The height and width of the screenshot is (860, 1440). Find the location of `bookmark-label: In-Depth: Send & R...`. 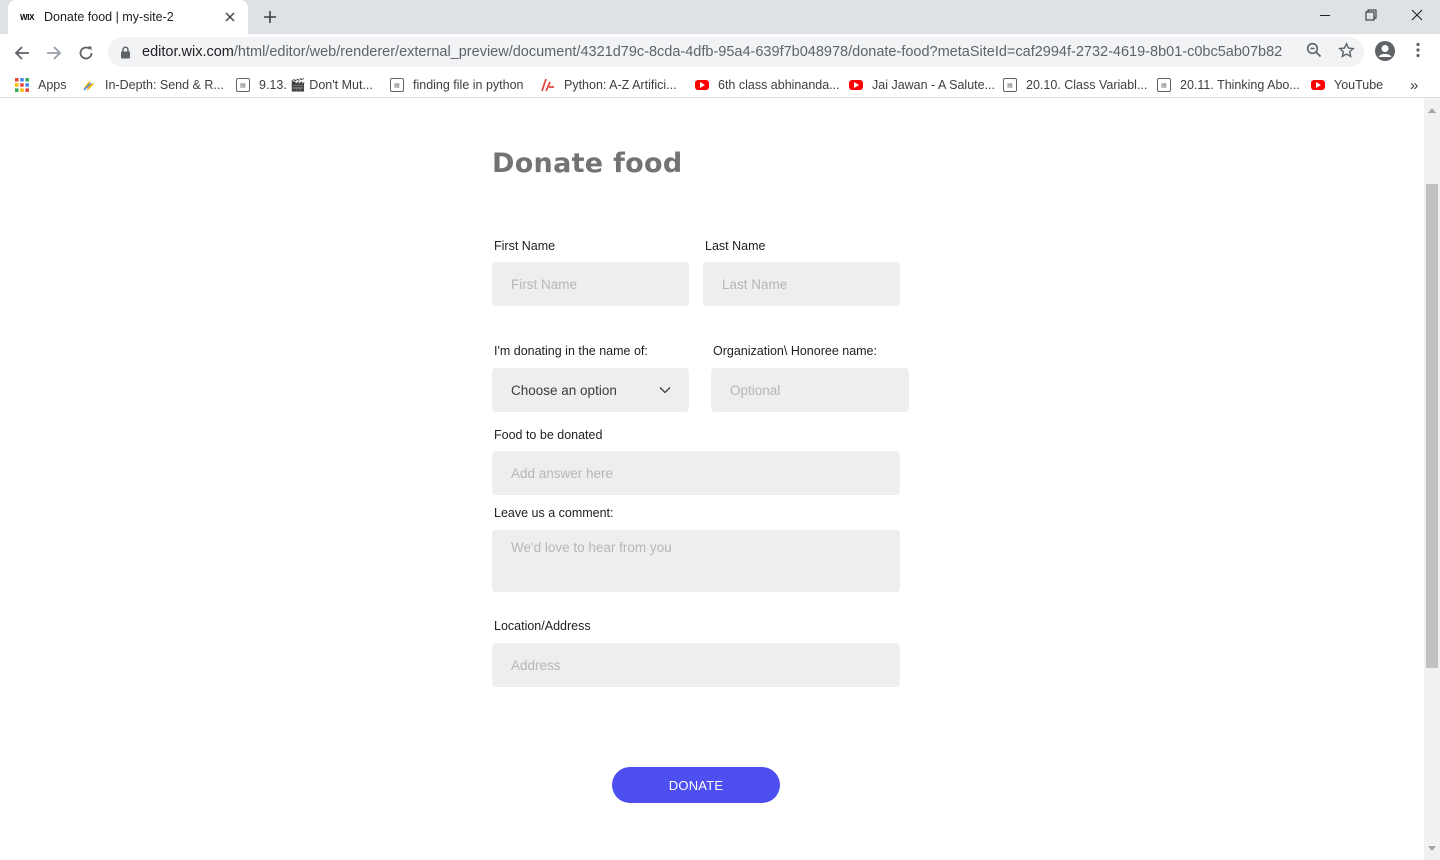

bookmark-label: In-Depth: Send & R... is located at coordinates (164, 85).